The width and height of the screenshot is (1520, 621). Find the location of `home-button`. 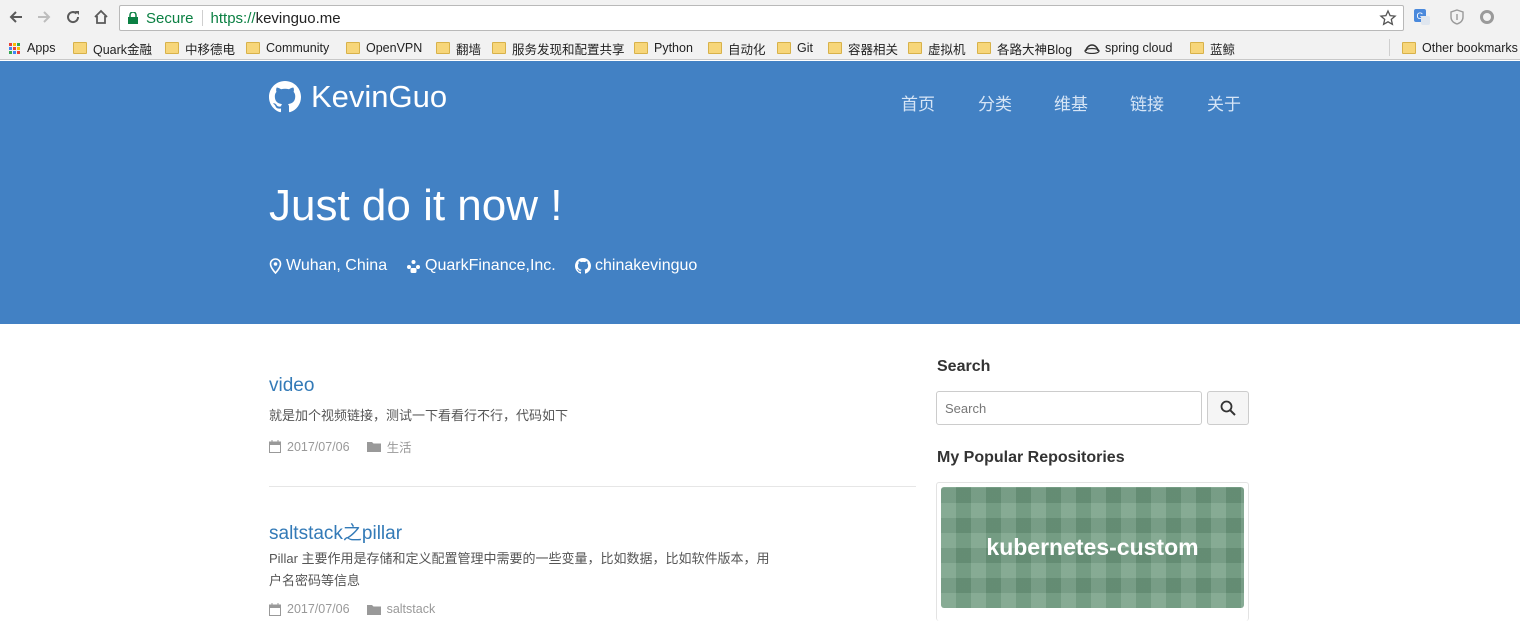

home-button is located at coordinates (101, 17).